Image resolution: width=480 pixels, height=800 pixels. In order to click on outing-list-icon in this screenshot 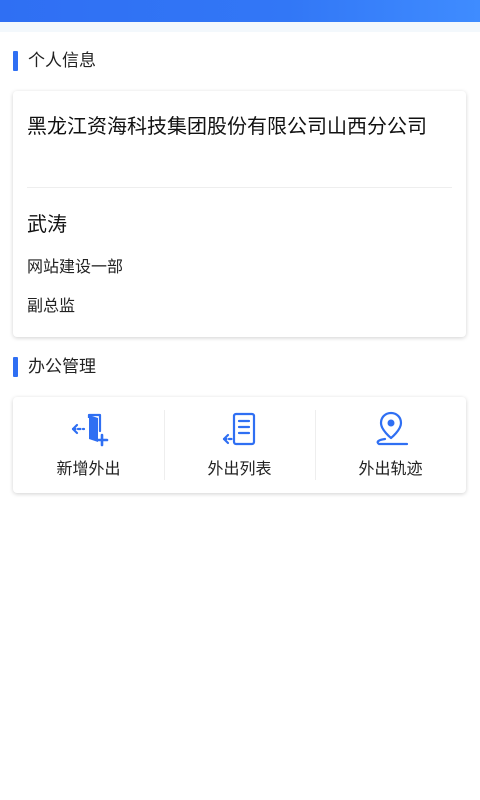, I will do `click(238, 429)`.